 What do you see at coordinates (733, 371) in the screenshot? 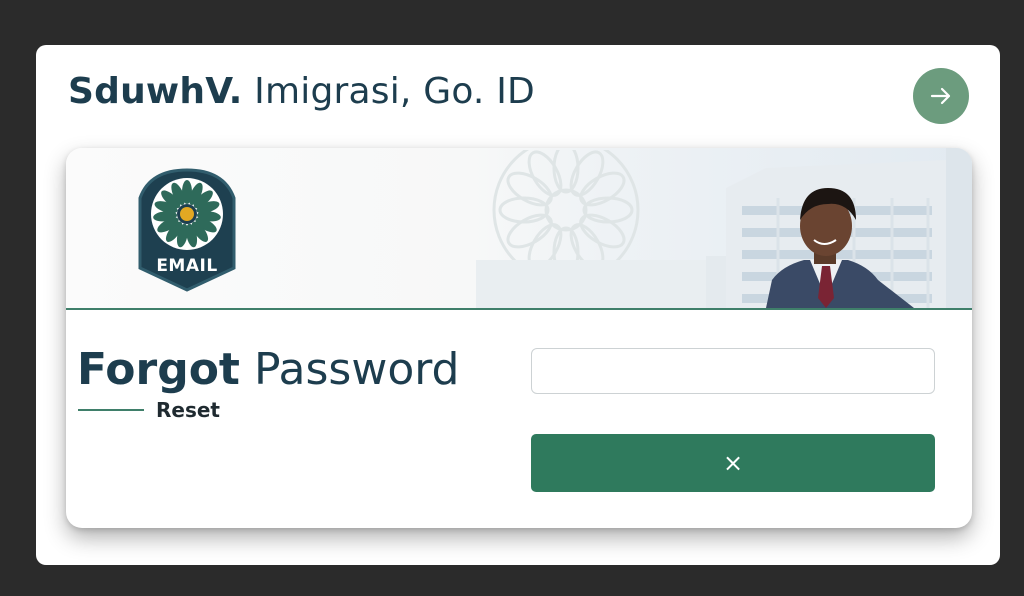
I see `email-field` at bounding box center [733, 371].